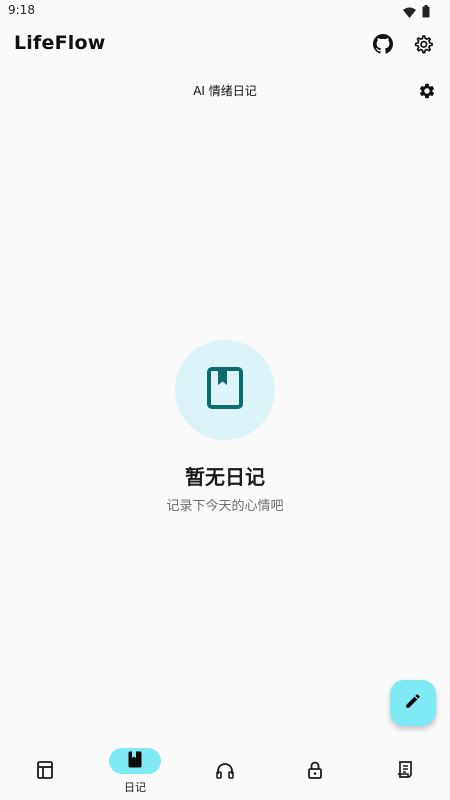  What do you see at coordinates (135, 787) in the screenshot?
I see `nav-label-diary: 日记` at bounding box center [135, 787].